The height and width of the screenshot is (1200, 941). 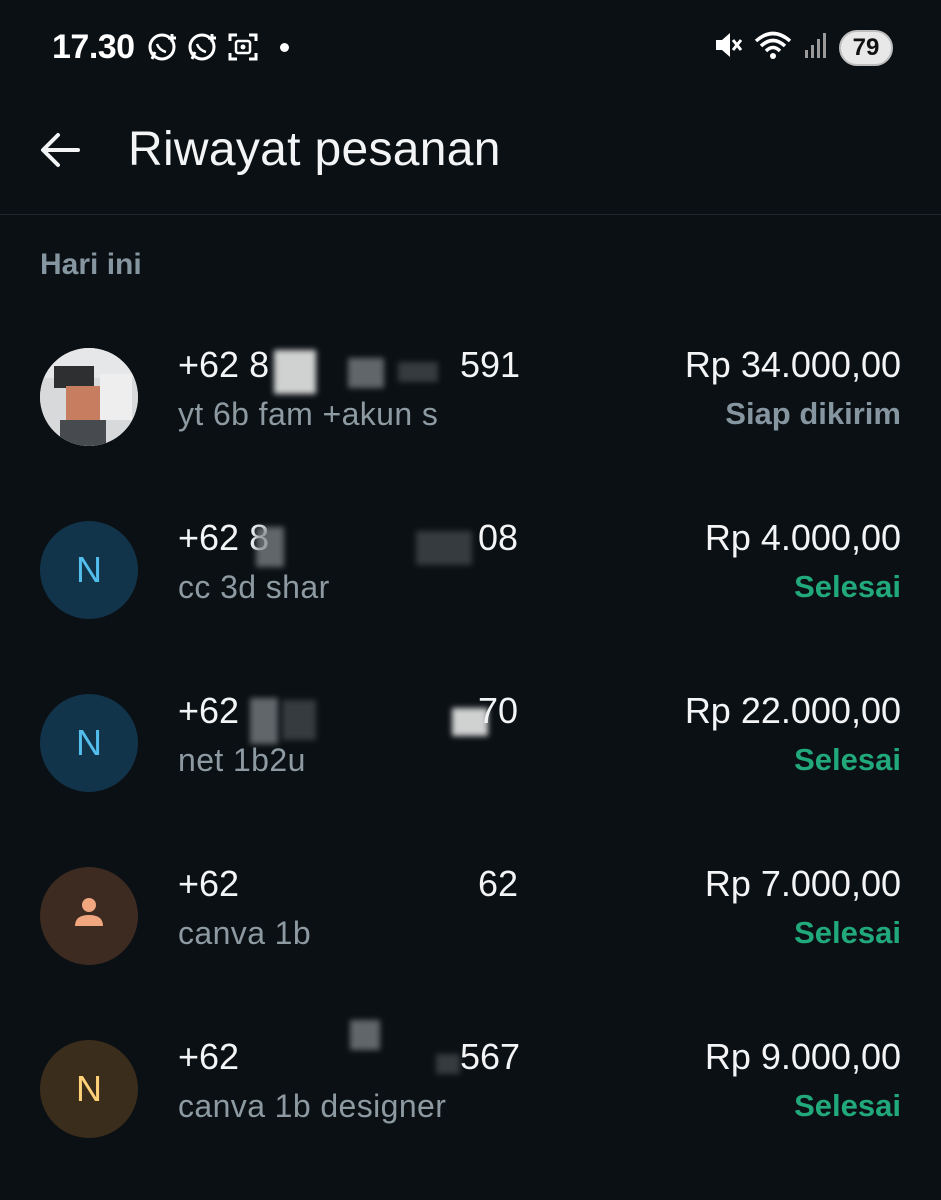 What do you see at coordinates (792, 364) in the screenshot?
I see `order-amount: Rp 34.000,00` at bounding box center [792, 364].